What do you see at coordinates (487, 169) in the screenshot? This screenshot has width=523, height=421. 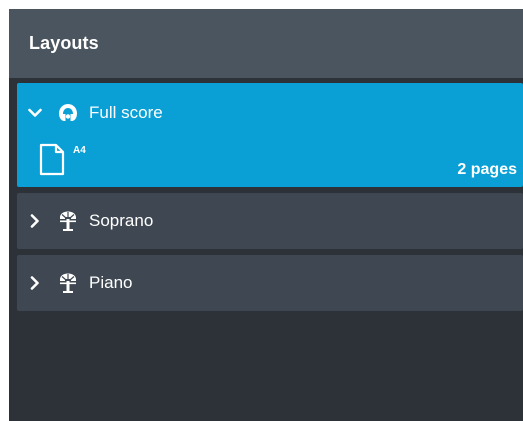 I see `page-count-label: 2 pages` at bounding box center [487, 169].